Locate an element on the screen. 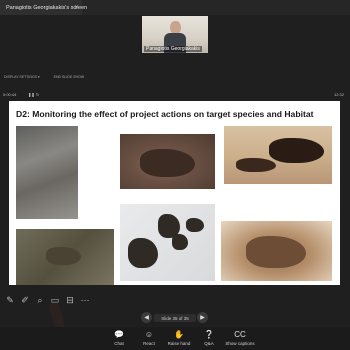 This screenshot has height=350, width=350. presenter-status-bar: 0:00:44 ❚❚ ↻ 12:32 is located at coordinates (175, 94).